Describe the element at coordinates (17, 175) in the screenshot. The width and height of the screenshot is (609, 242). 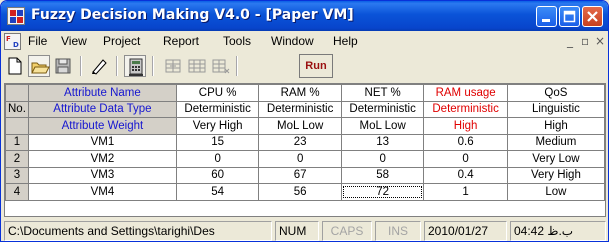
I see `row-number: 3` at that location.